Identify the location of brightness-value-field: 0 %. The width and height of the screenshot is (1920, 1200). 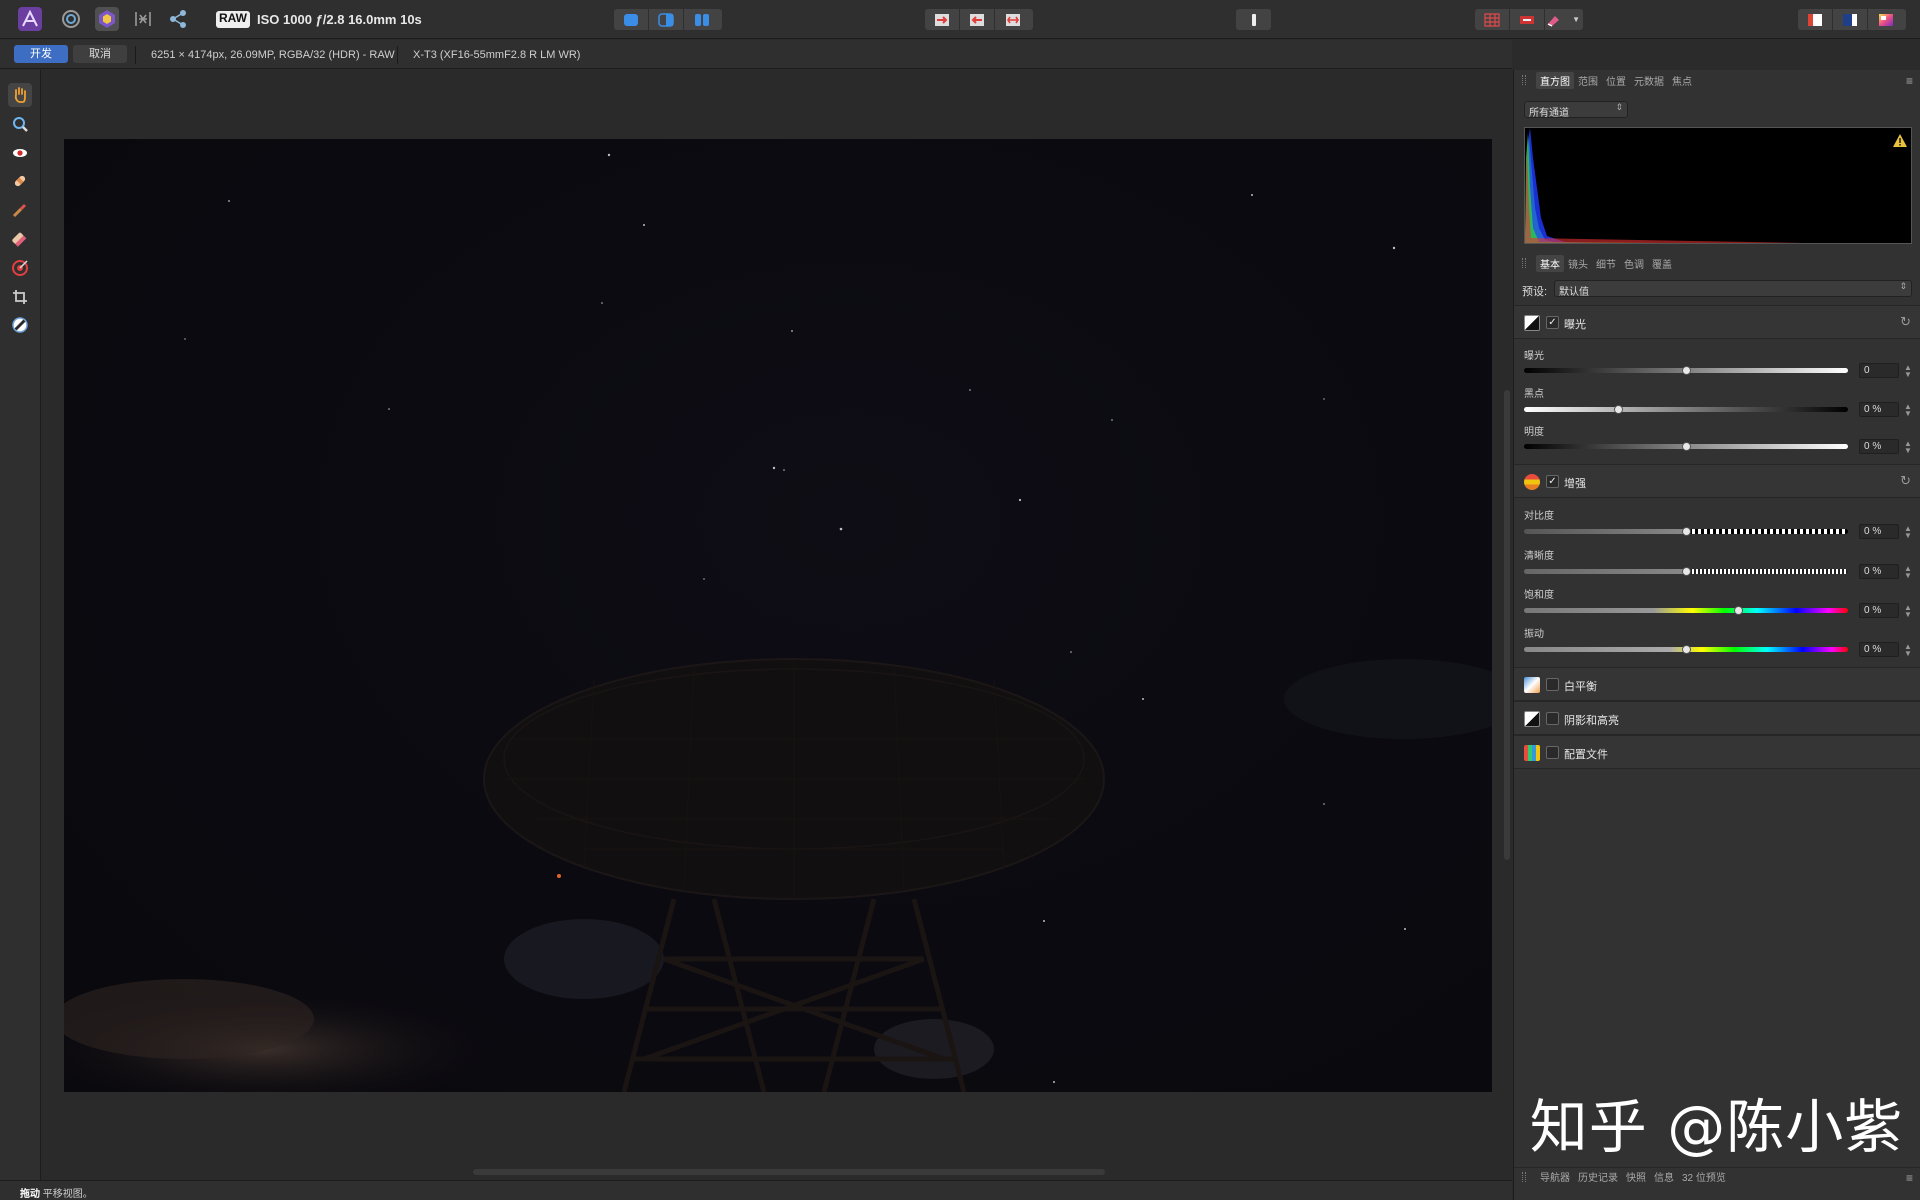
(1879, 446).